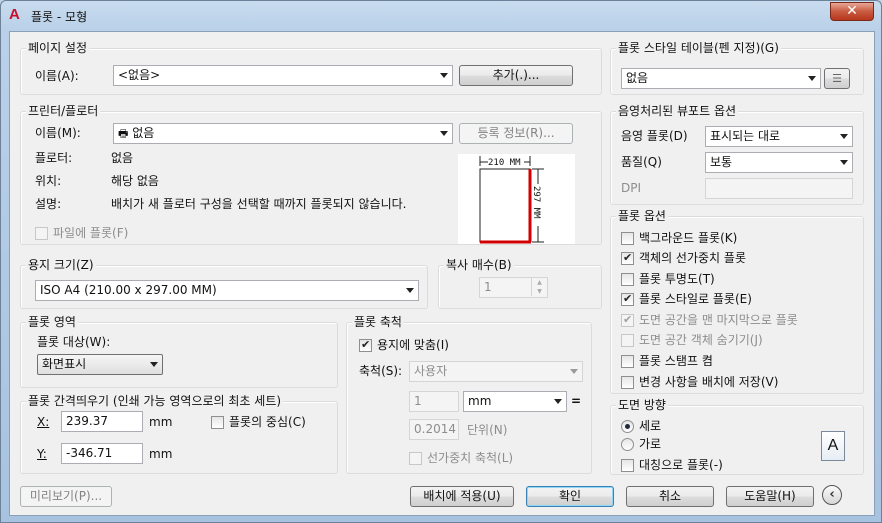 The image size is (882, 523). I want to click on dpi-label: DPI, so click(631, 188).